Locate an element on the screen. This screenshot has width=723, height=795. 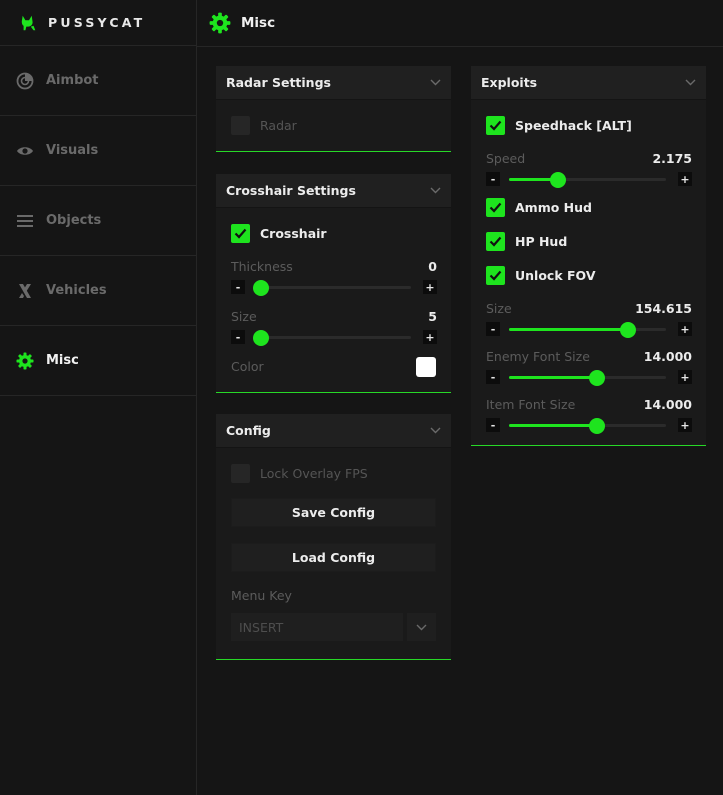
size-value: 5 is located at coordinates (432, 316).